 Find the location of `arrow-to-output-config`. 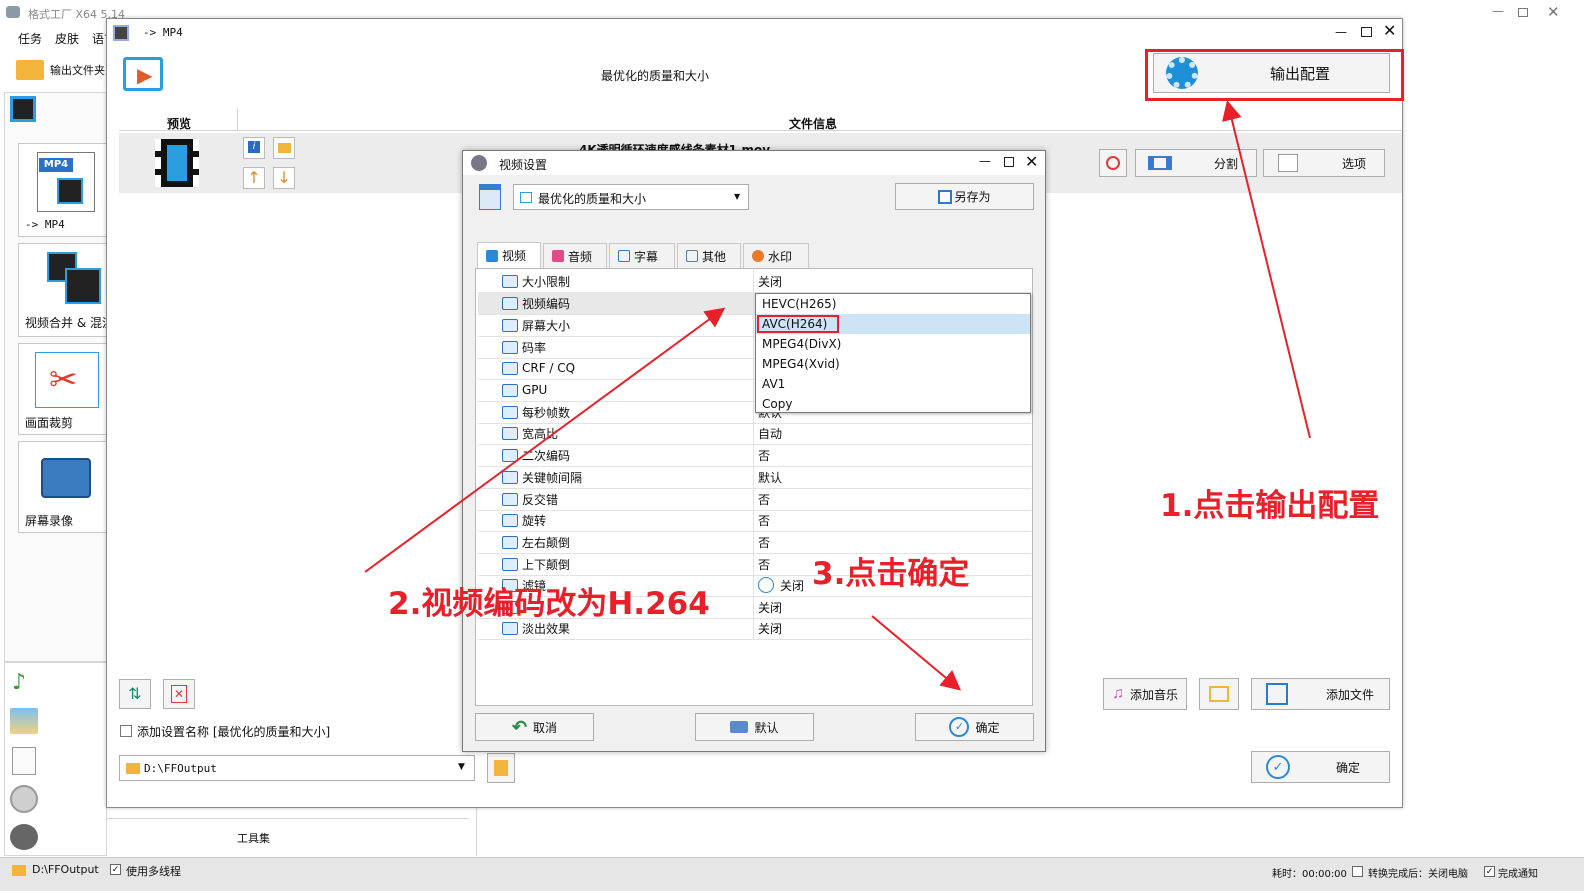

arrow-to-output-config is located at coordinates (1266, 269).